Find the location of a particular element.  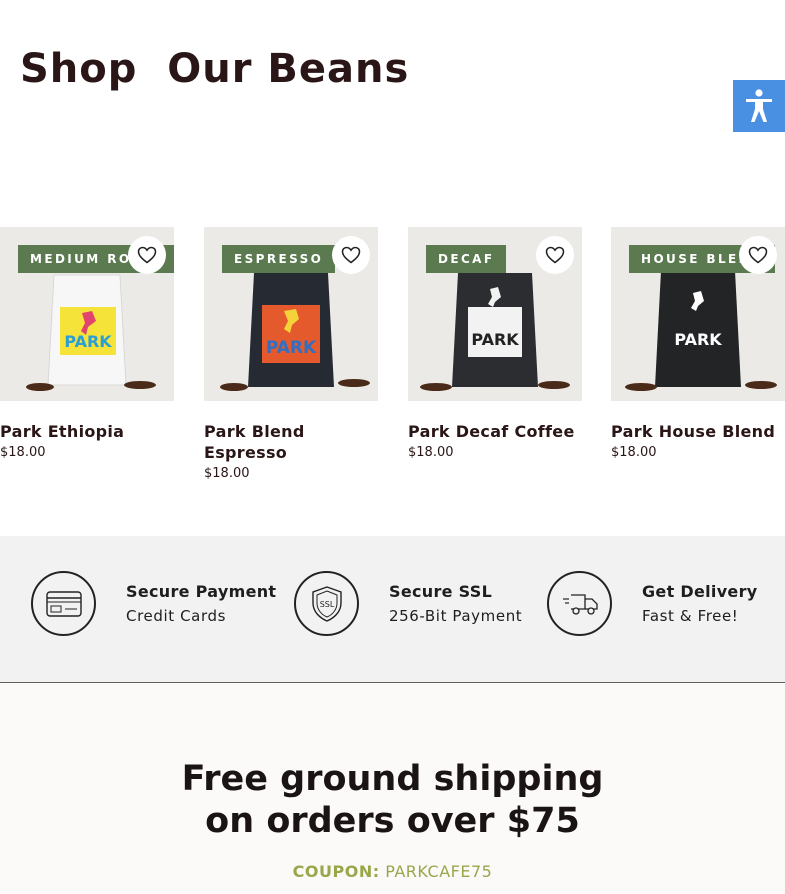

product-card: PARK MEDIUM ROAST Park Ethiopia $18.00 is located at coordinates (87, 343).